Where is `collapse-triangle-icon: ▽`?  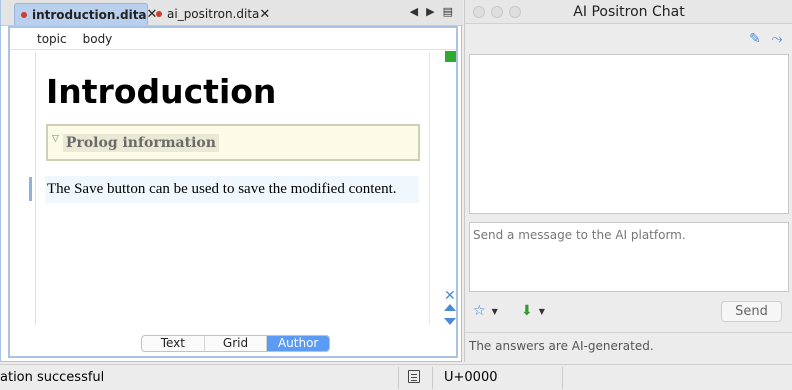 collapse-triangle-icon: ▽ is located at coordinates (55, 139).